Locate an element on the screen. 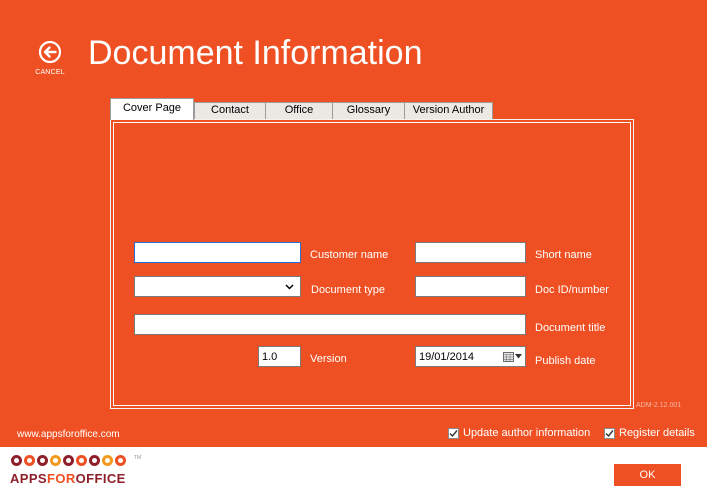 The image size is (707, 498). document-title-input is located at coordinates (330, 324).